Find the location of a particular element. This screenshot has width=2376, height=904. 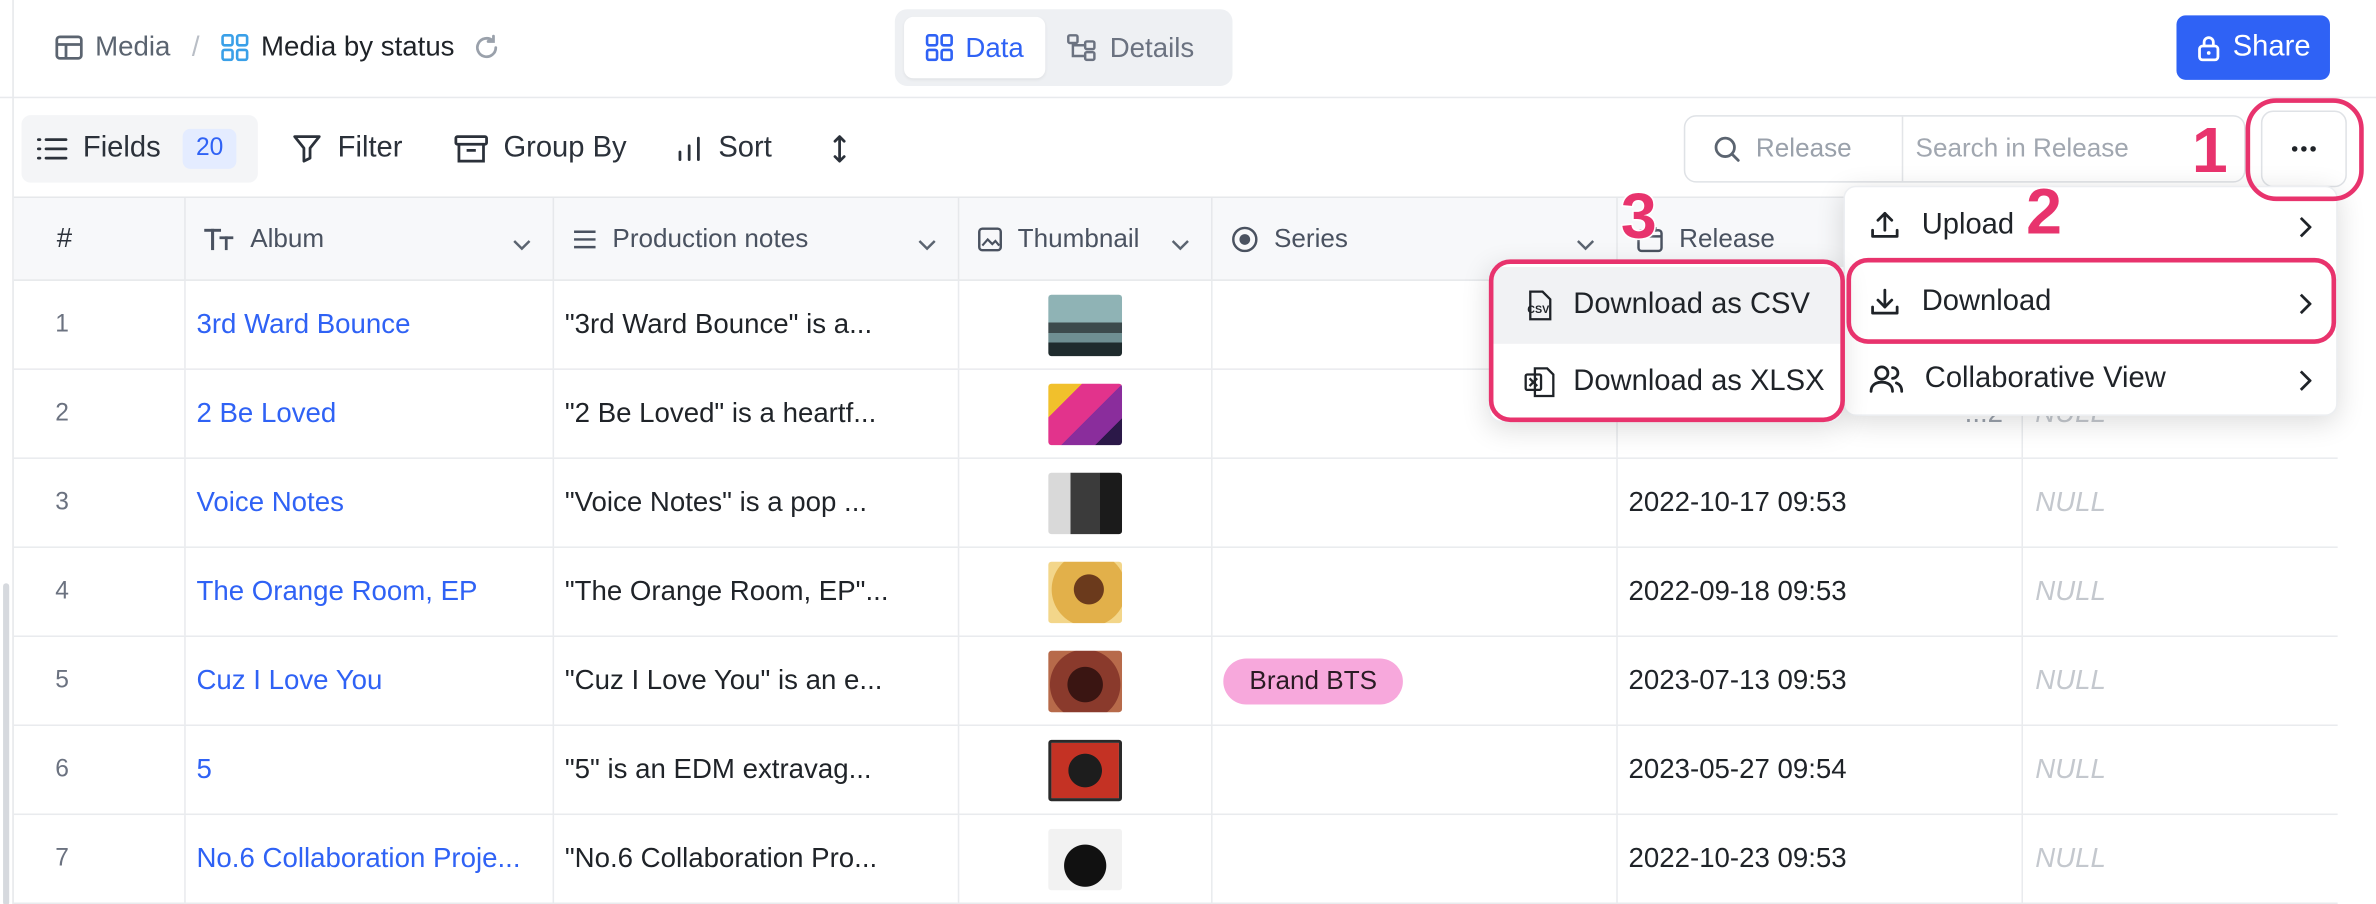

fields-button: Fields 20 is located at coordinates (139, 149).